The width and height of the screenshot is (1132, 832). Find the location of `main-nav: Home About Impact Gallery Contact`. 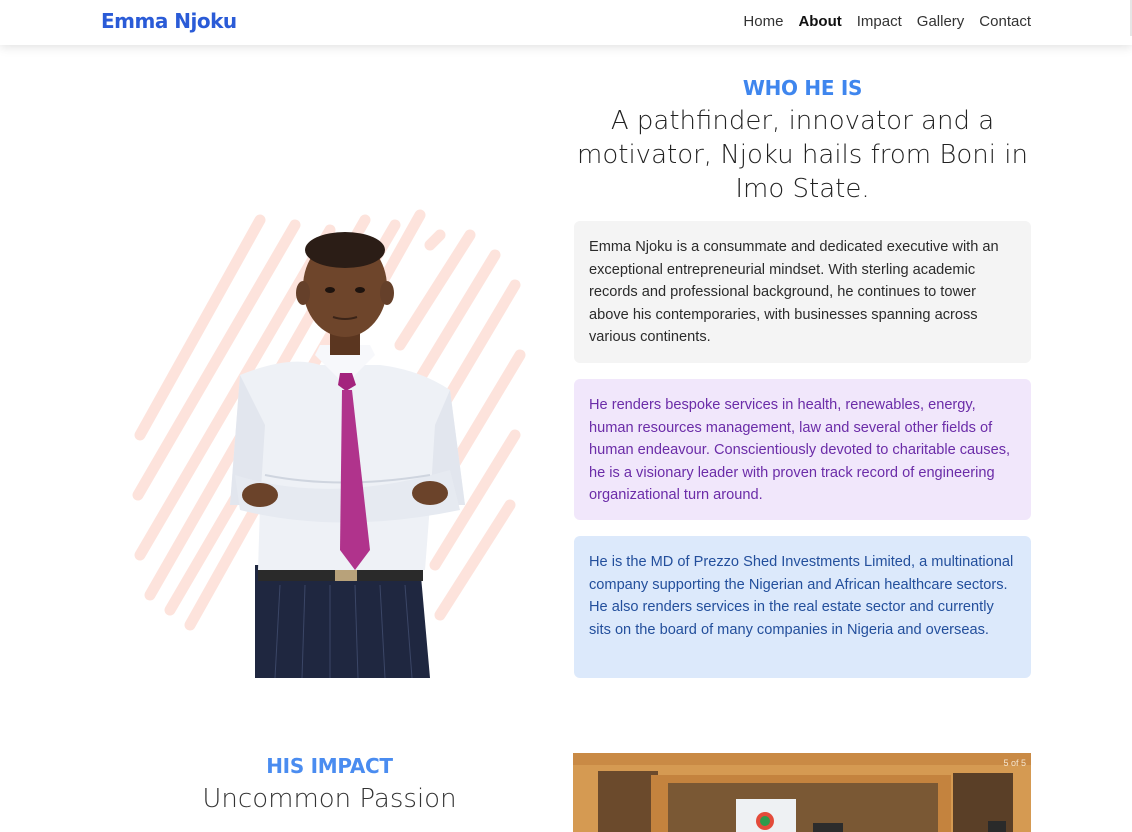

main-nav: Home About Impact Gallery Contact is located at coordinates (887, 21).